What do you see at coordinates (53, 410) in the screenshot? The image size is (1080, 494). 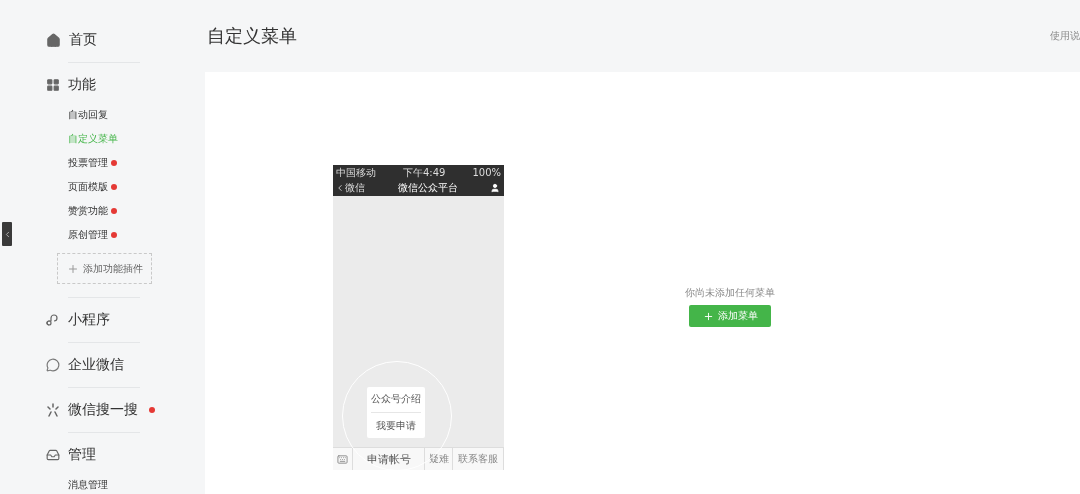 I see `sparkle-icon` at bounding box center [53, 410].